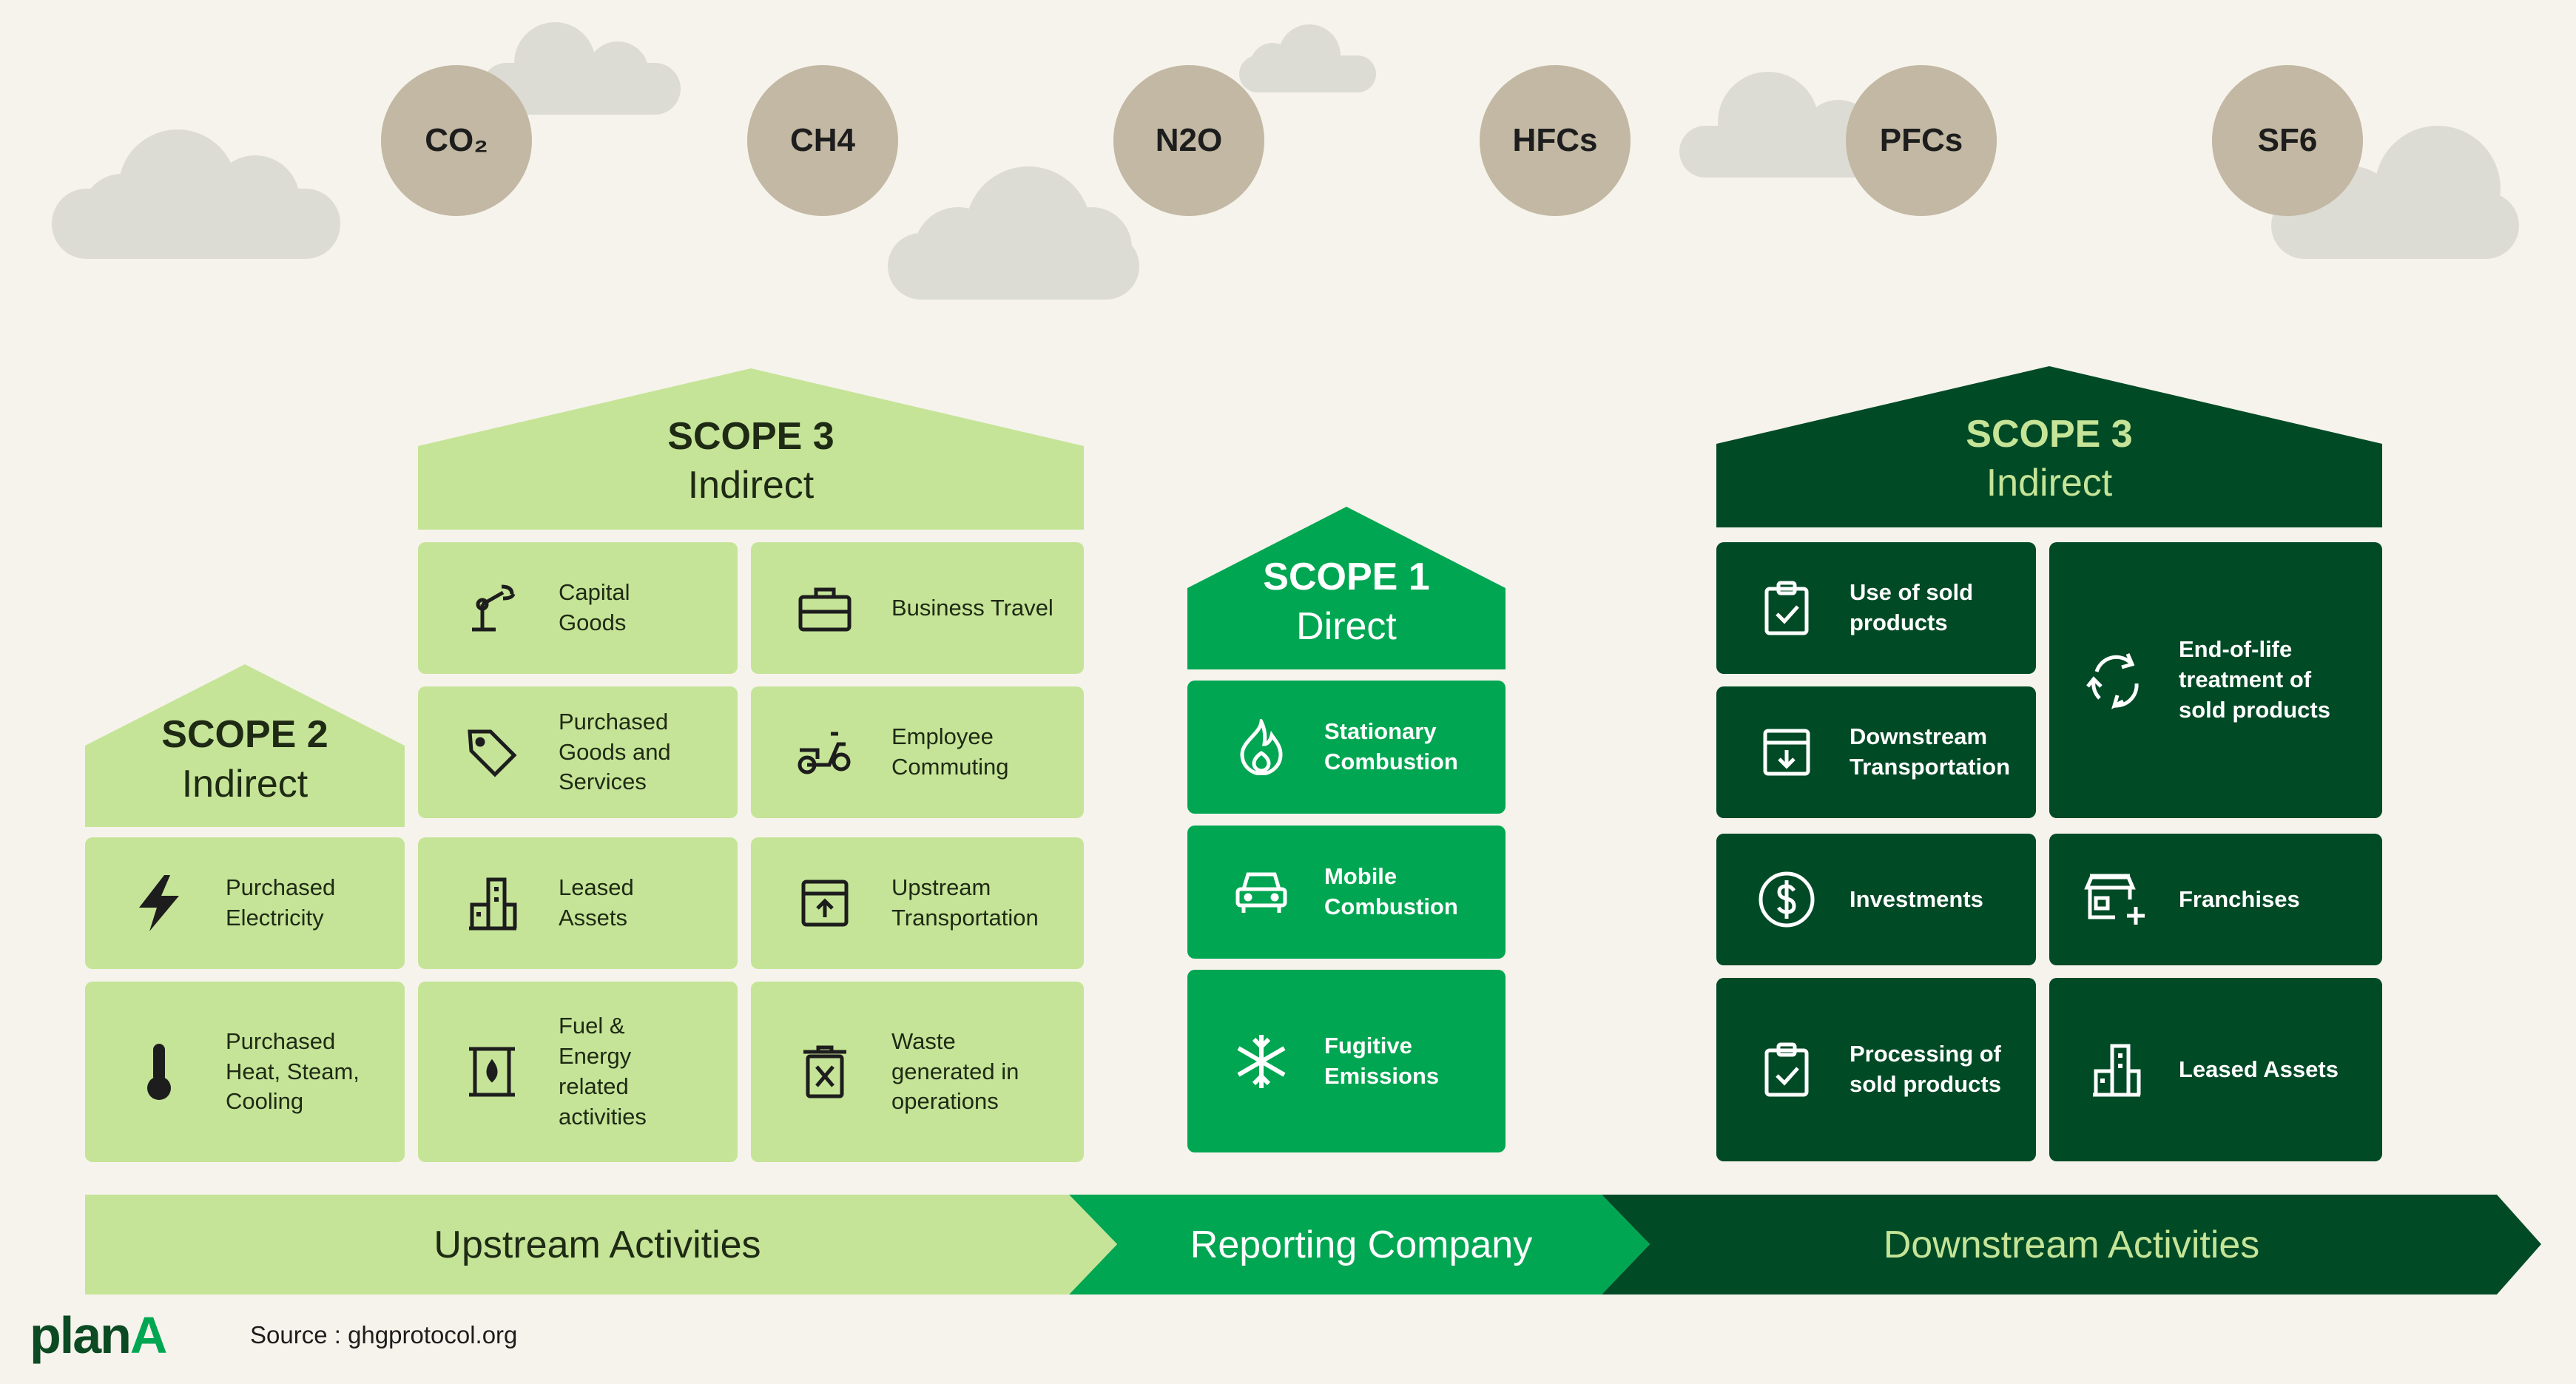 Image resolution: width=2576 pixels, height=1384 pixels. Describe the element at coordinates (281, 902) in the screenshot. I see `tile-label: Purchased Electricity` at that location.